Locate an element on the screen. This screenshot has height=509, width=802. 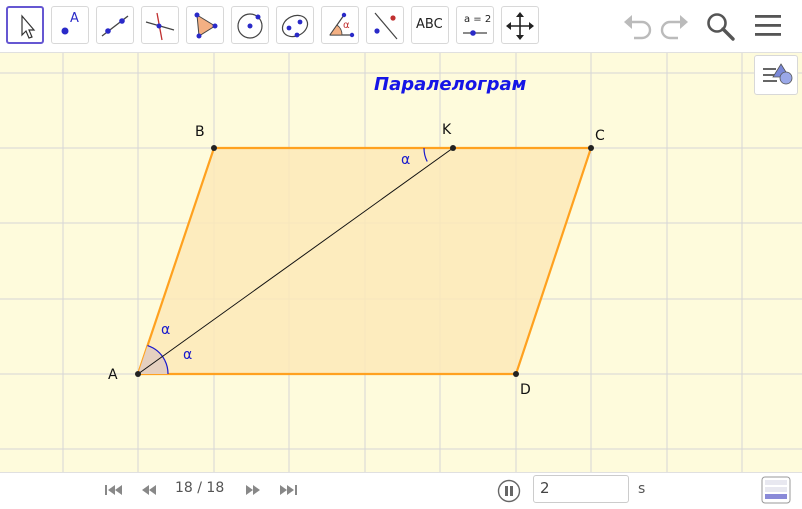
point-tool-button: A is located at coordinates (70, 25).